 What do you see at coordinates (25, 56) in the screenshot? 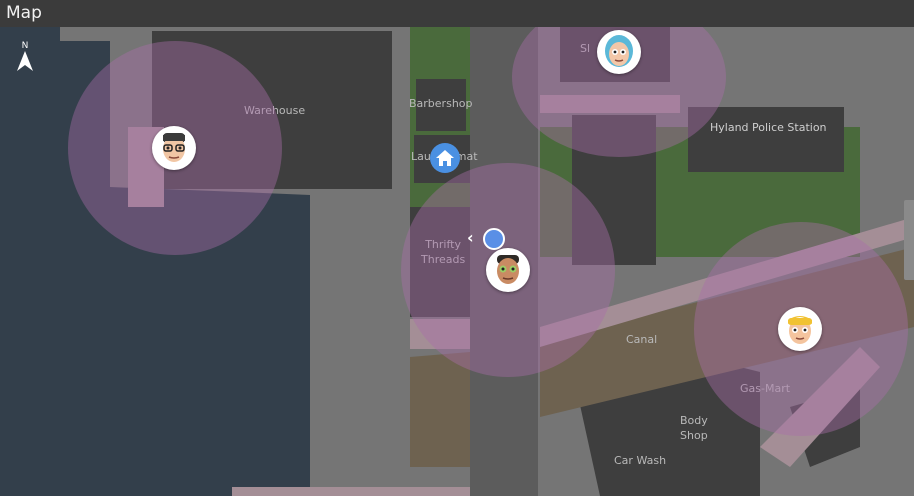
I see `north-arrow-icon: N` at bounding box center [25, 56].